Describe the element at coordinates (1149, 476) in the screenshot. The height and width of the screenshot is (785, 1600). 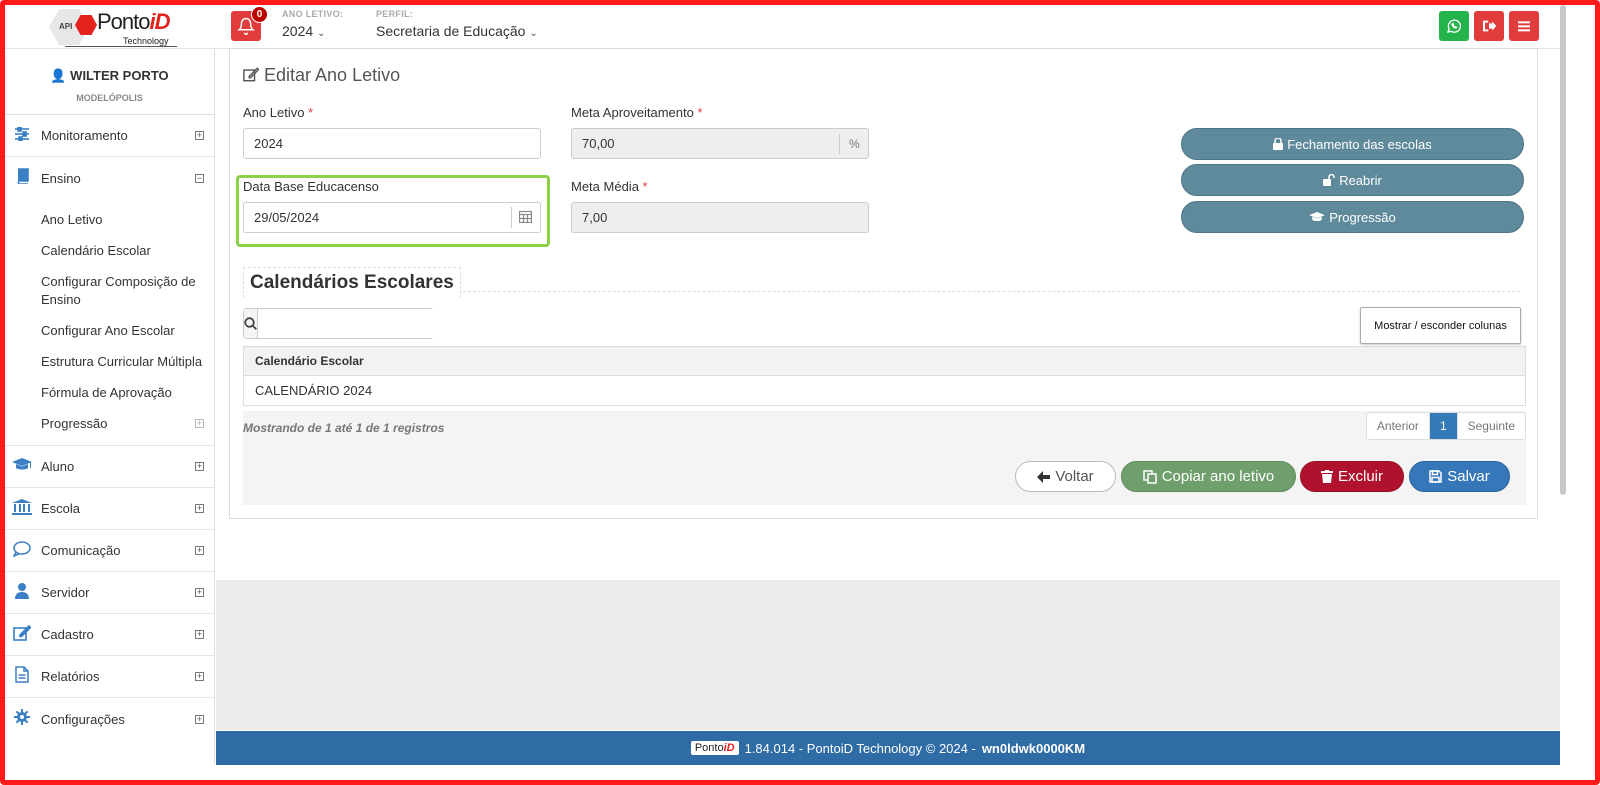
I see `copy-icon` at that location.